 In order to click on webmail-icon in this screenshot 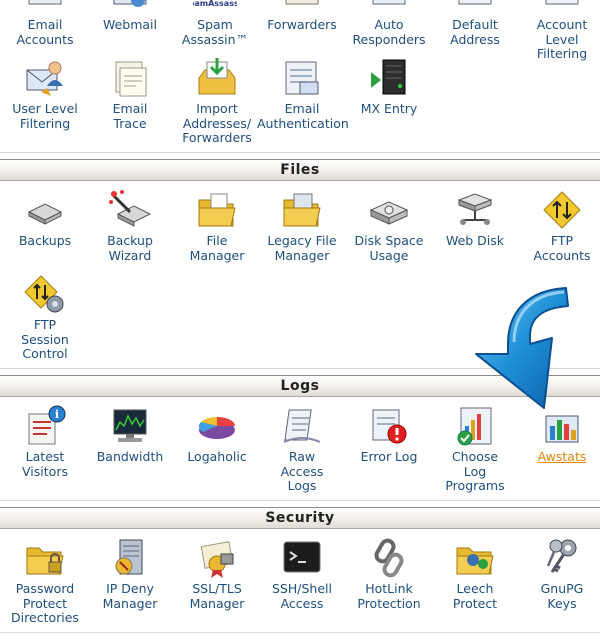, I will do `click(130, 3)`.